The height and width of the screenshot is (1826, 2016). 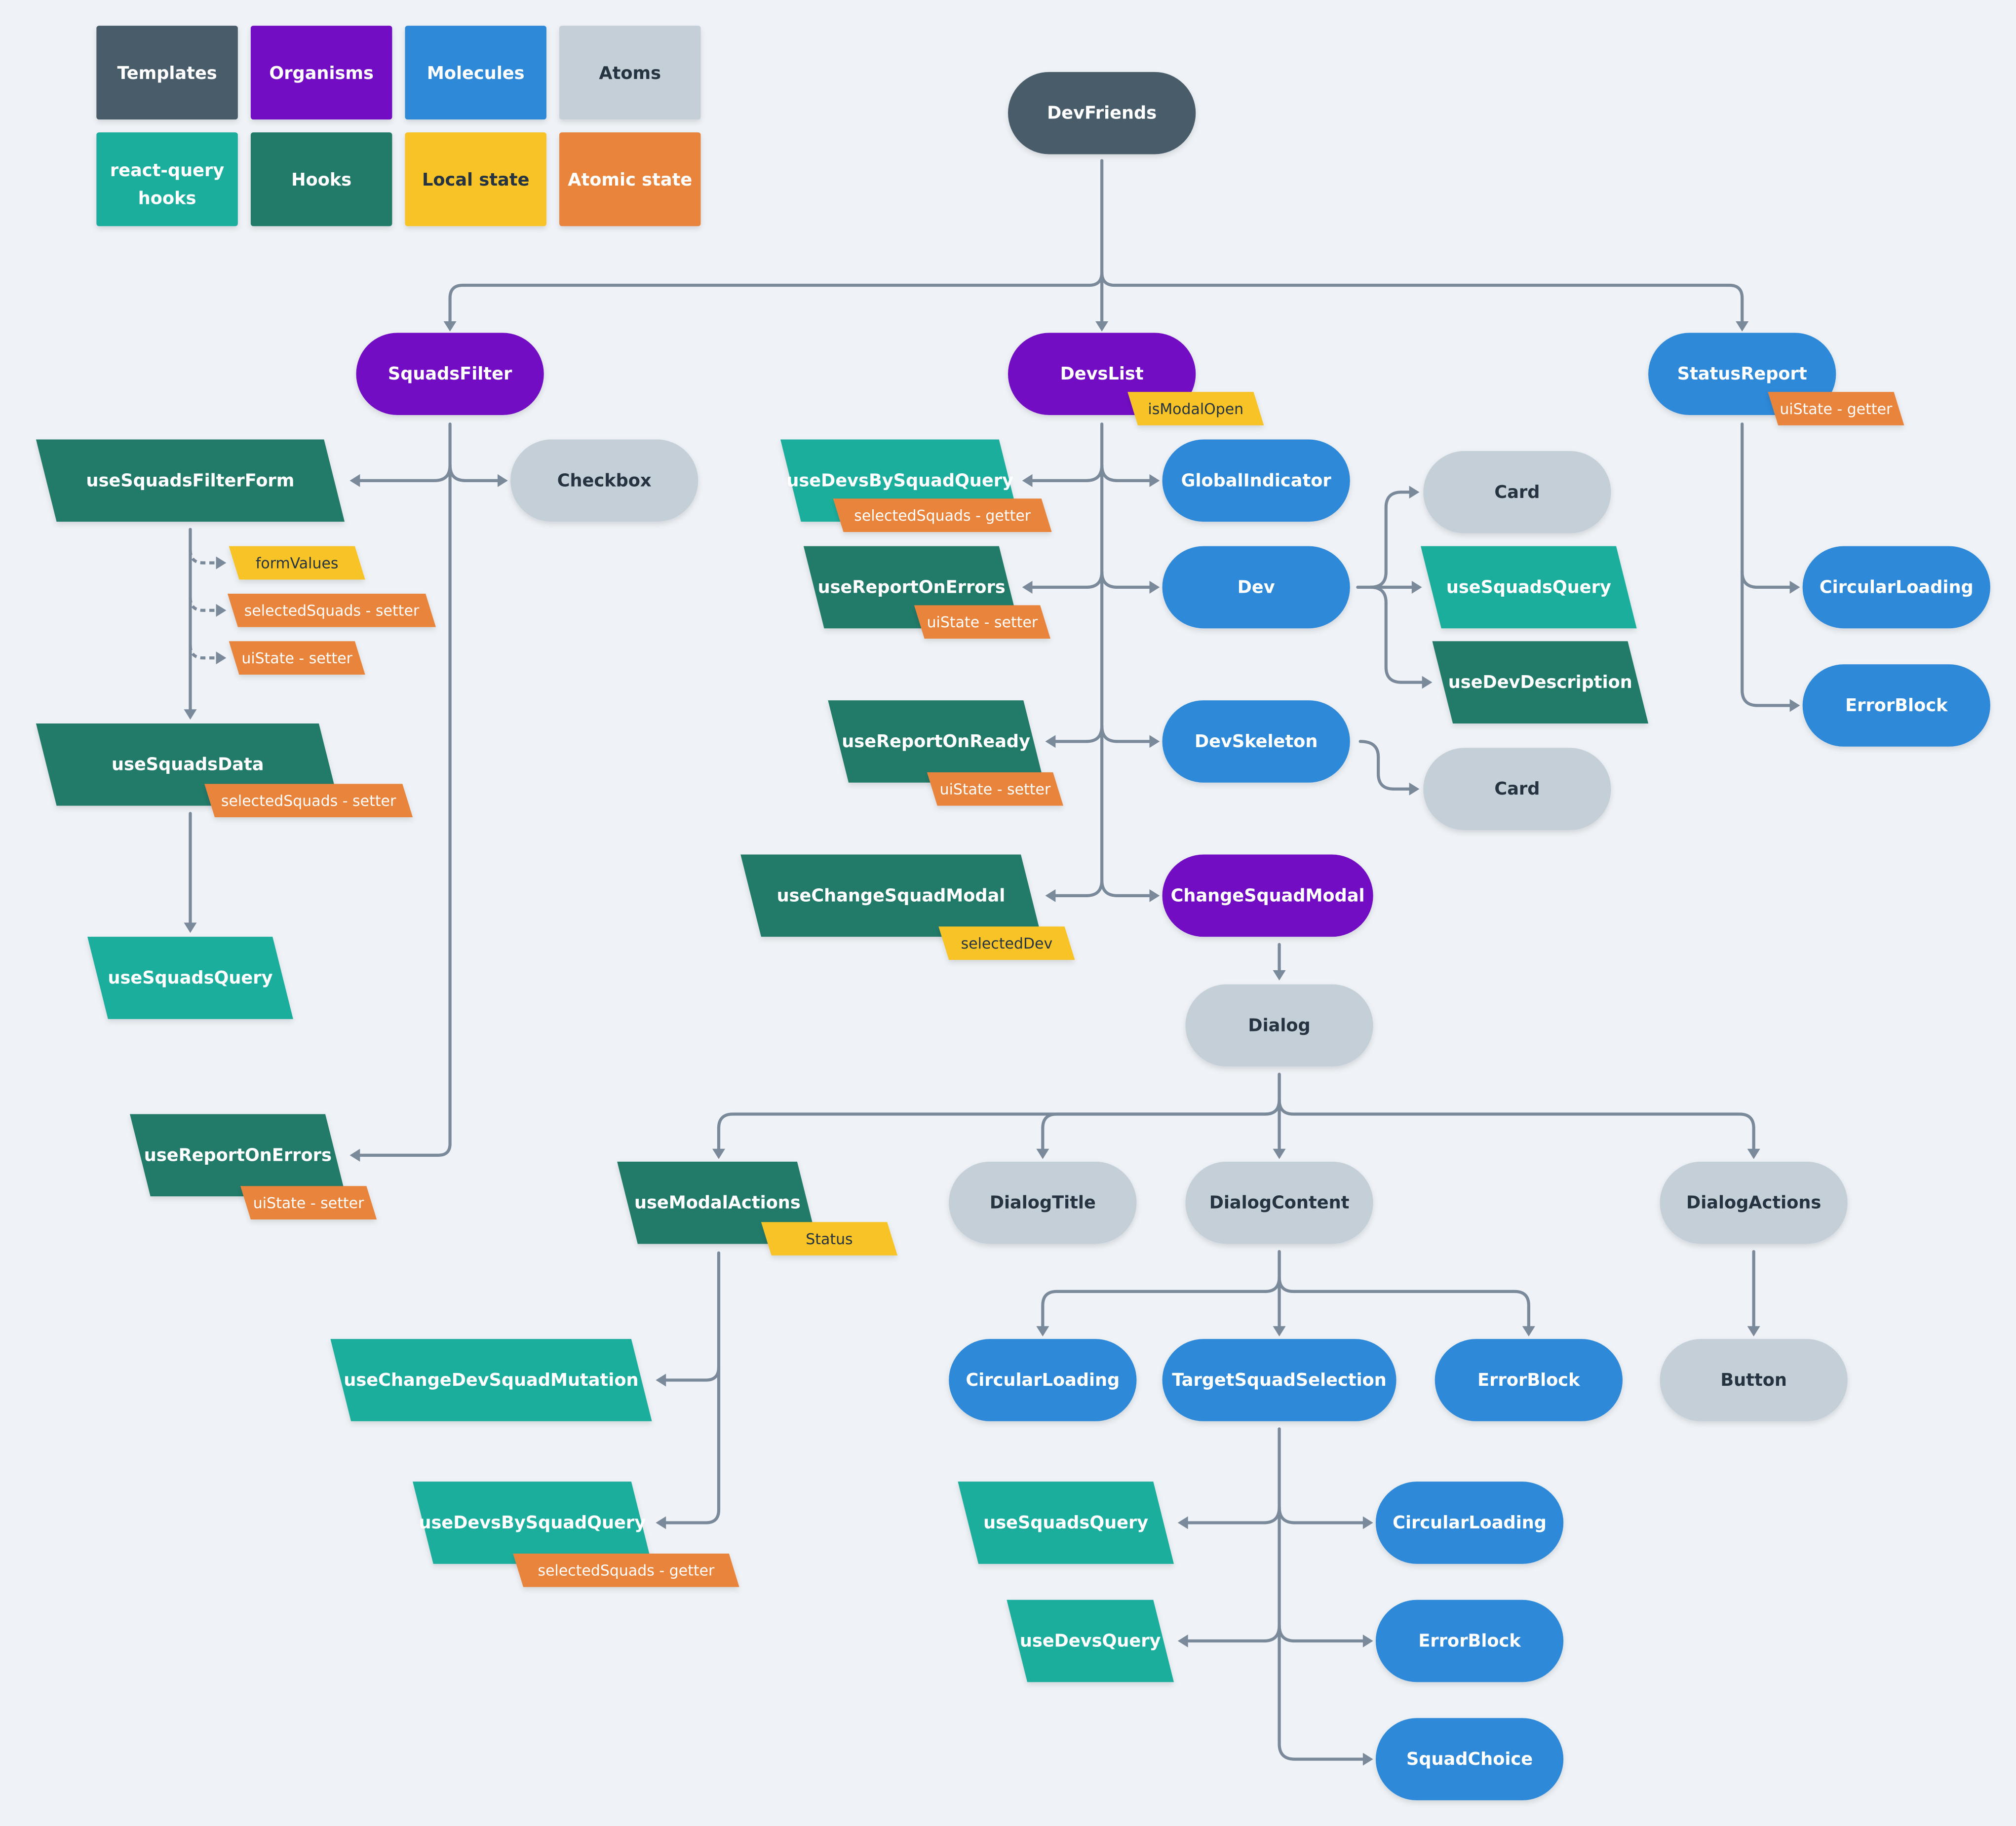 I want to click on state-tag-label: uiState - getter, so click(x=1836, y=409).